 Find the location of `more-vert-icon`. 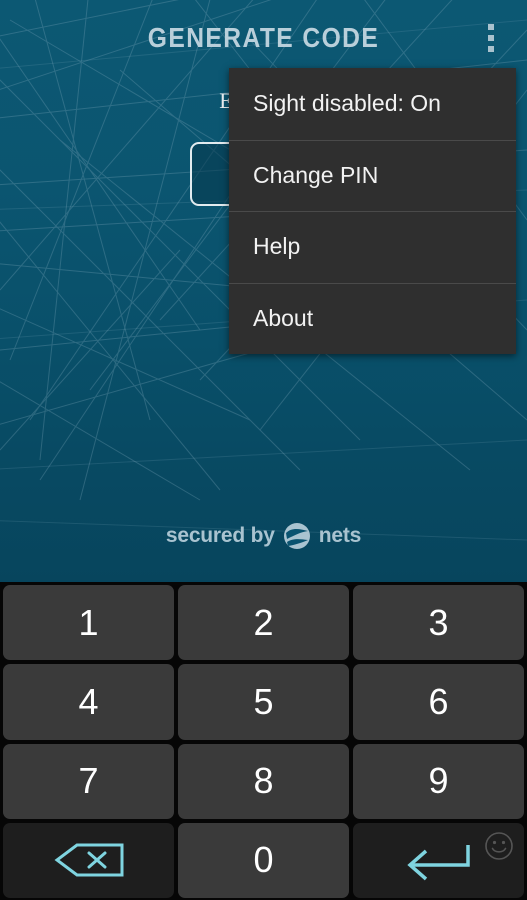

more-vert-icon is located at coordinates (491, 38).